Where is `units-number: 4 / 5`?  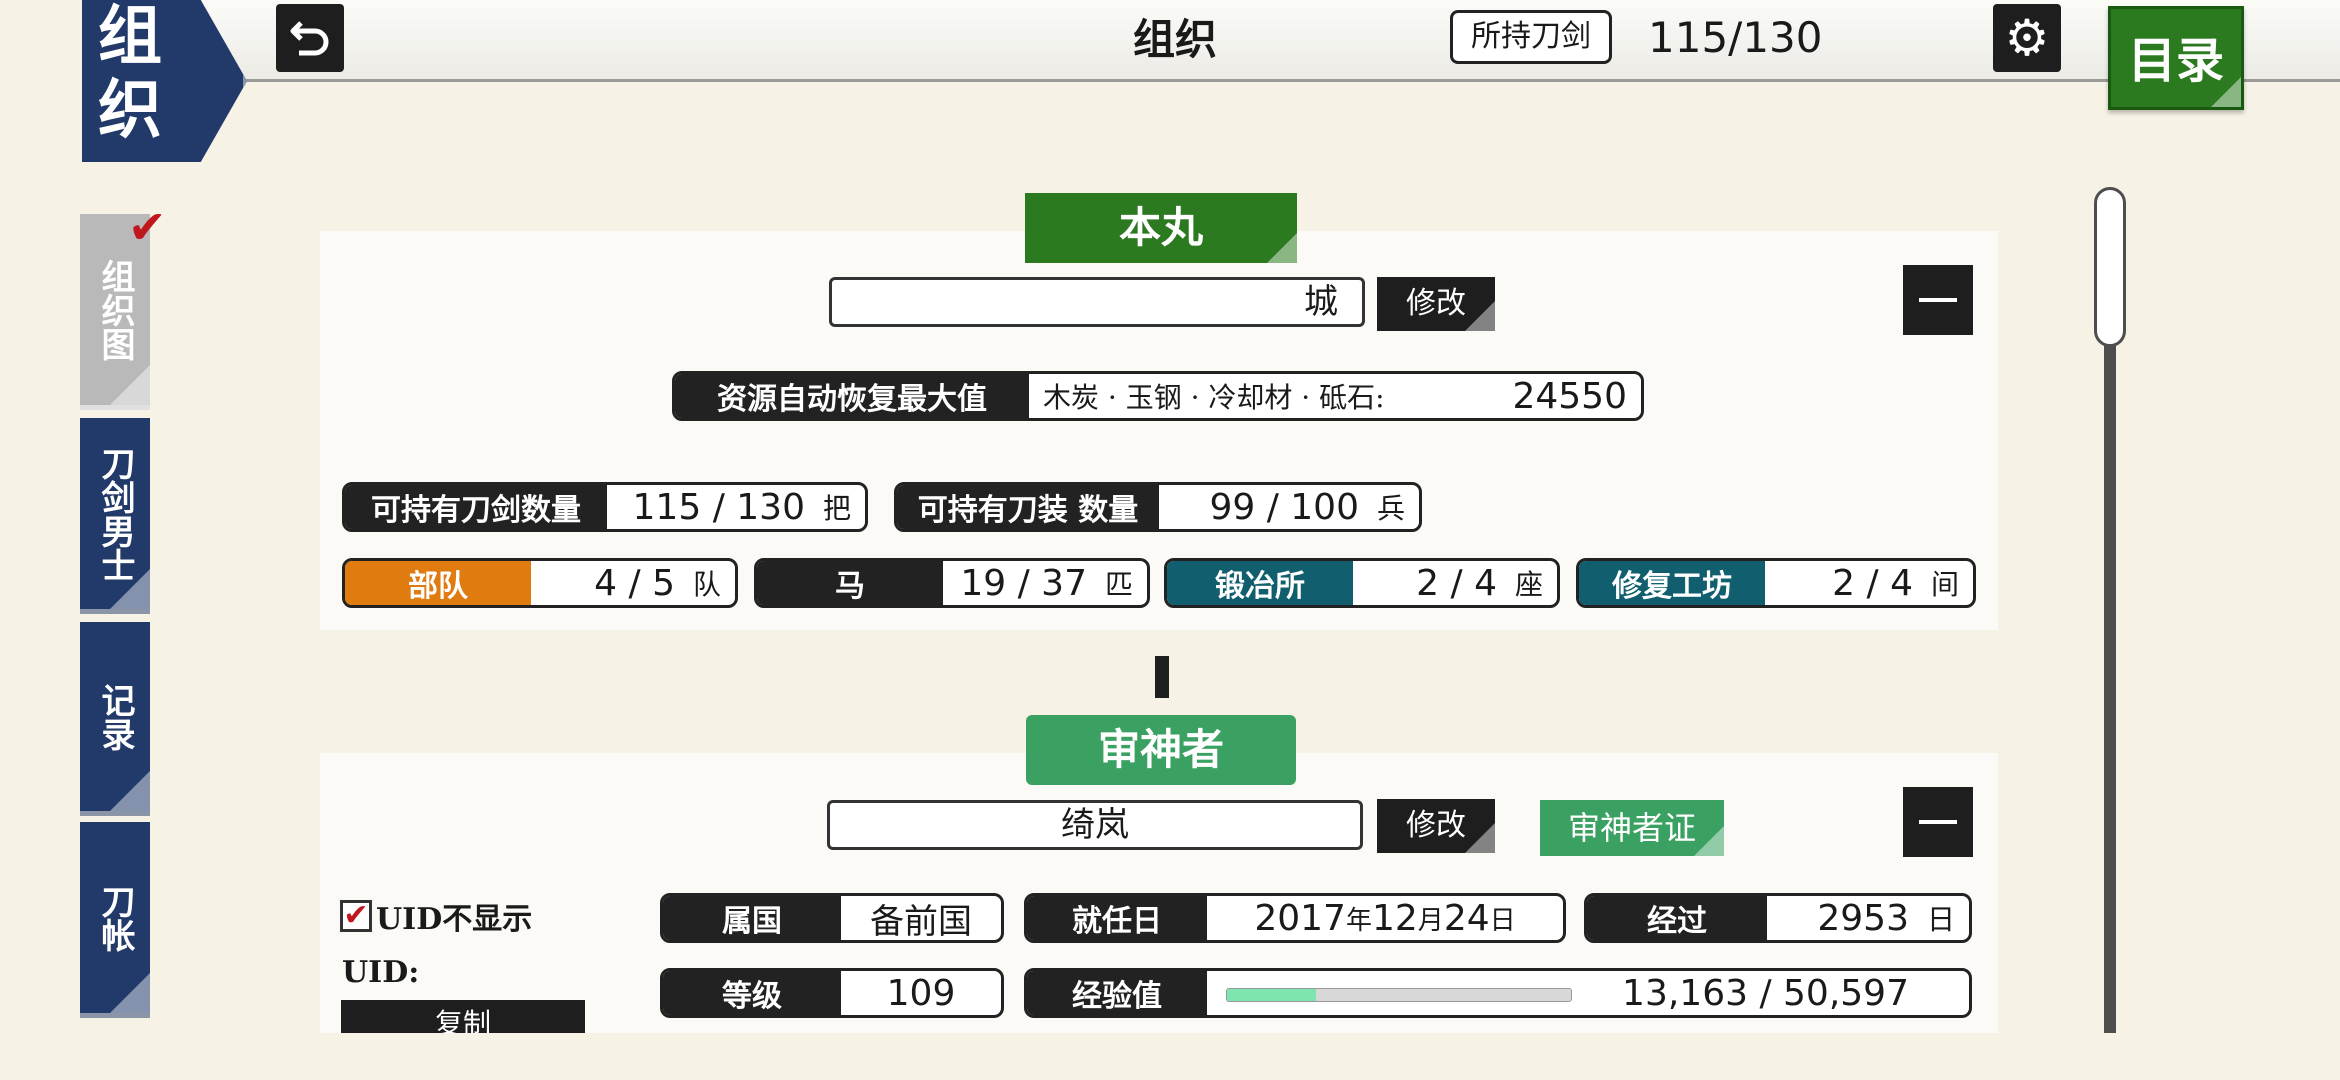
units-number: 4 / 5 is located at coordinates (634, 583).